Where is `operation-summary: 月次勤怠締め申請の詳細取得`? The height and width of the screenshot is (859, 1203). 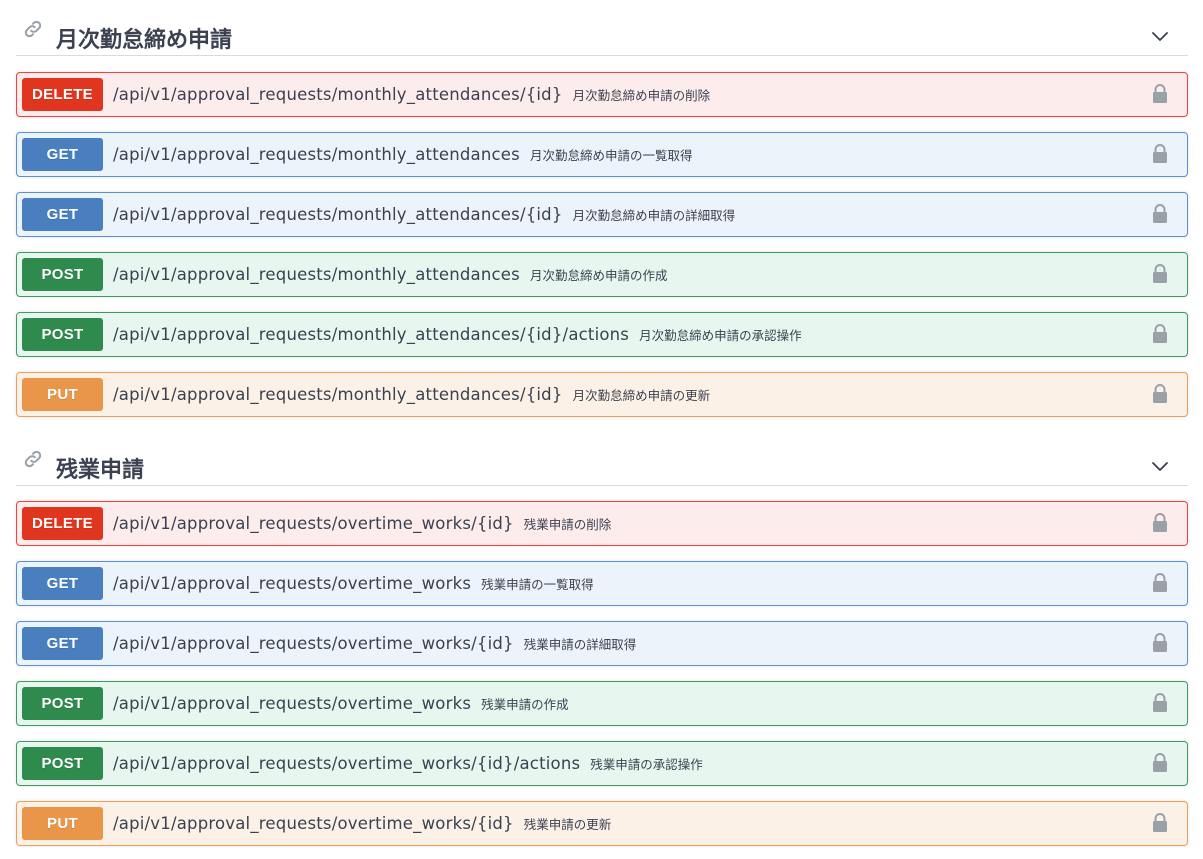 operation-summary: 月次勤怠締め申請の詳細取得 is located at coordinates (654, 215).